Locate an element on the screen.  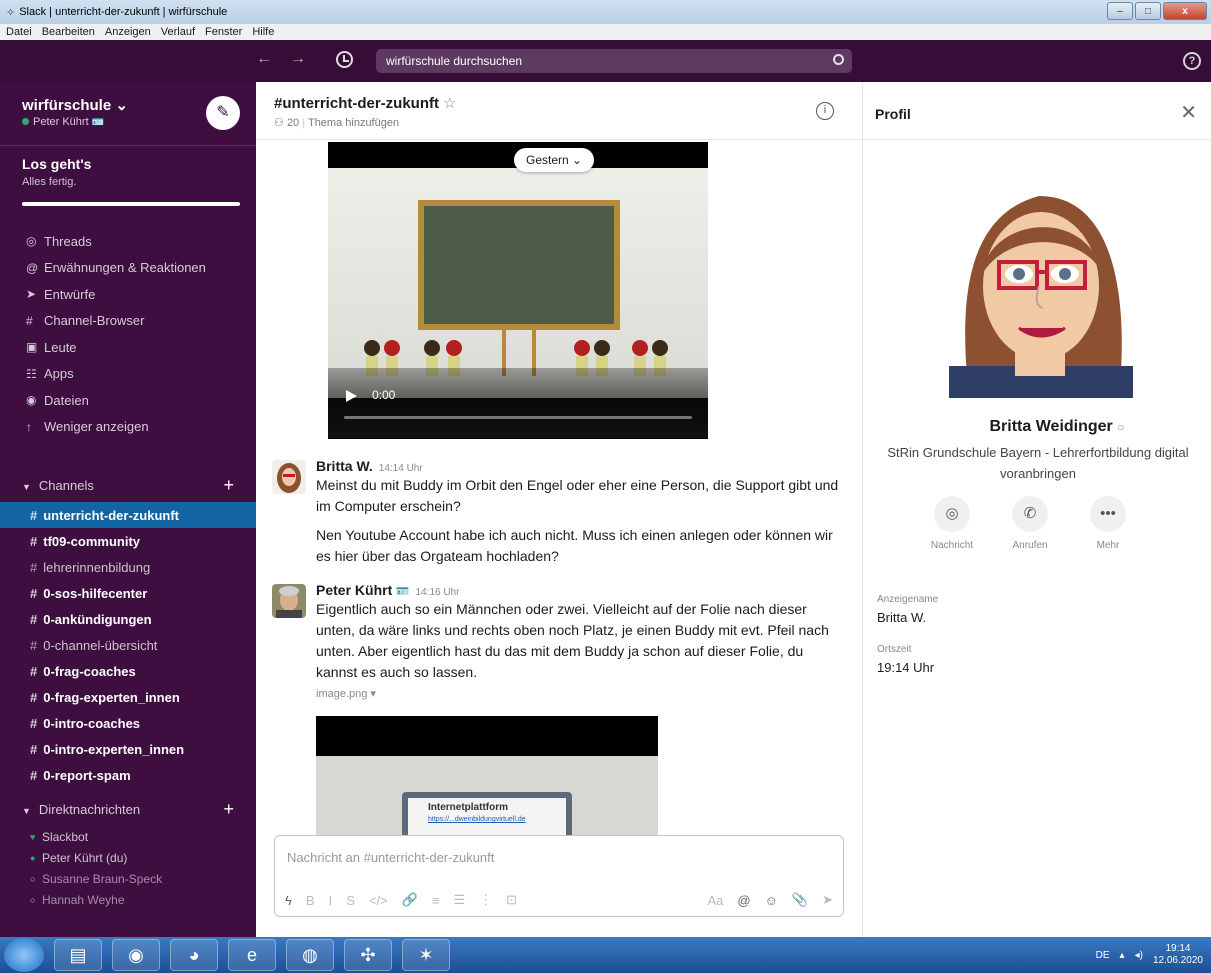
attach-icon: 📎 is located at coordinates (800, 900).